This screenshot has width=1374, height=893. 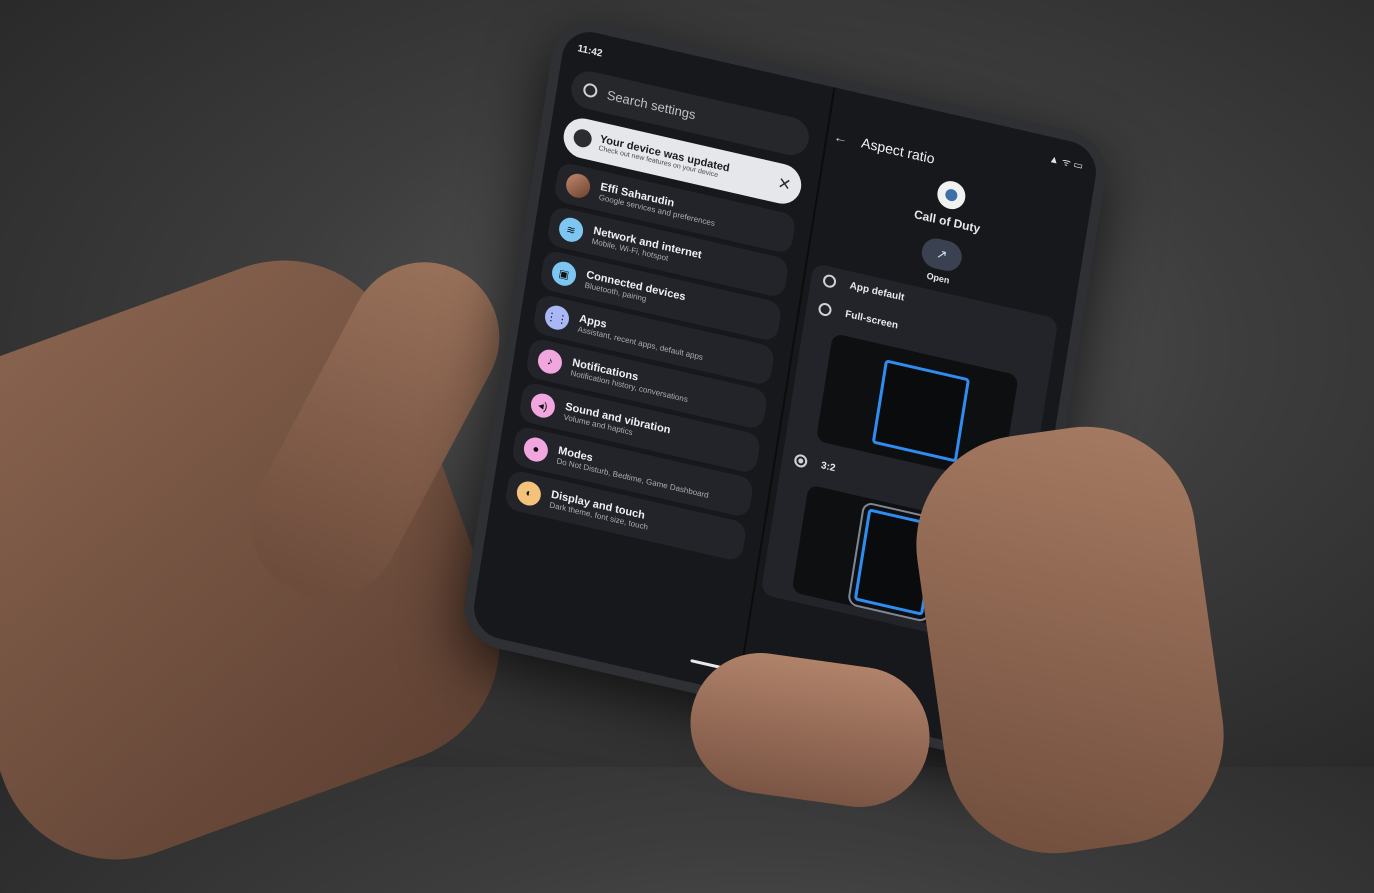 What do you see at coordinates (801, 461) in the screenshot?
I see `radio-button-selected` at bounding box center [801, 461].